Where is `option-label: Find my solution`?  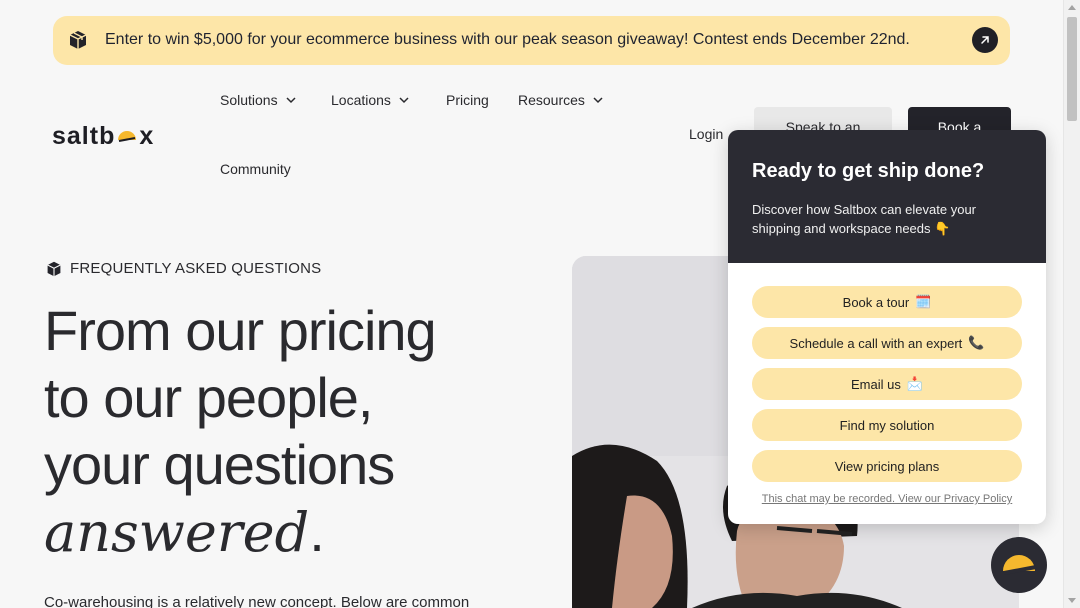
option-label: Find my solution is located at coordinates (887, 425).